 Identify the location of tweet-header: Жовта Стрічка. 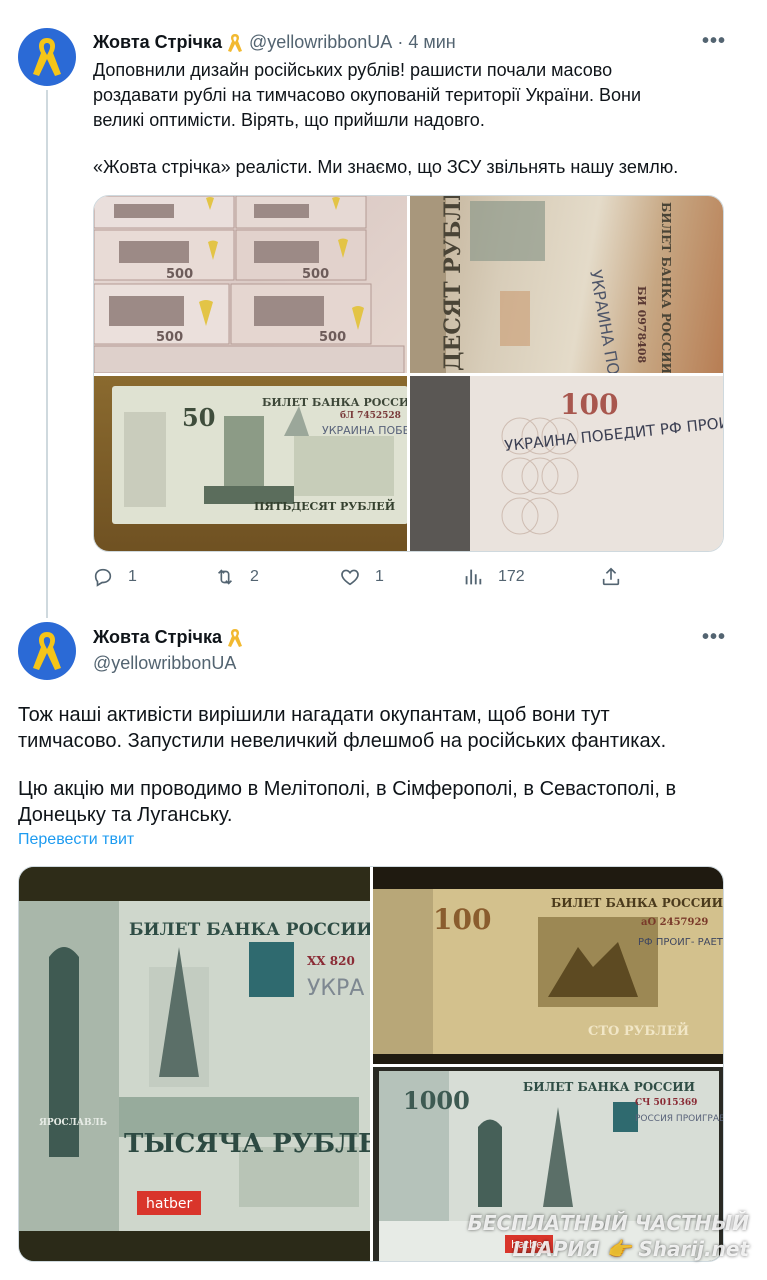
(171, 637).